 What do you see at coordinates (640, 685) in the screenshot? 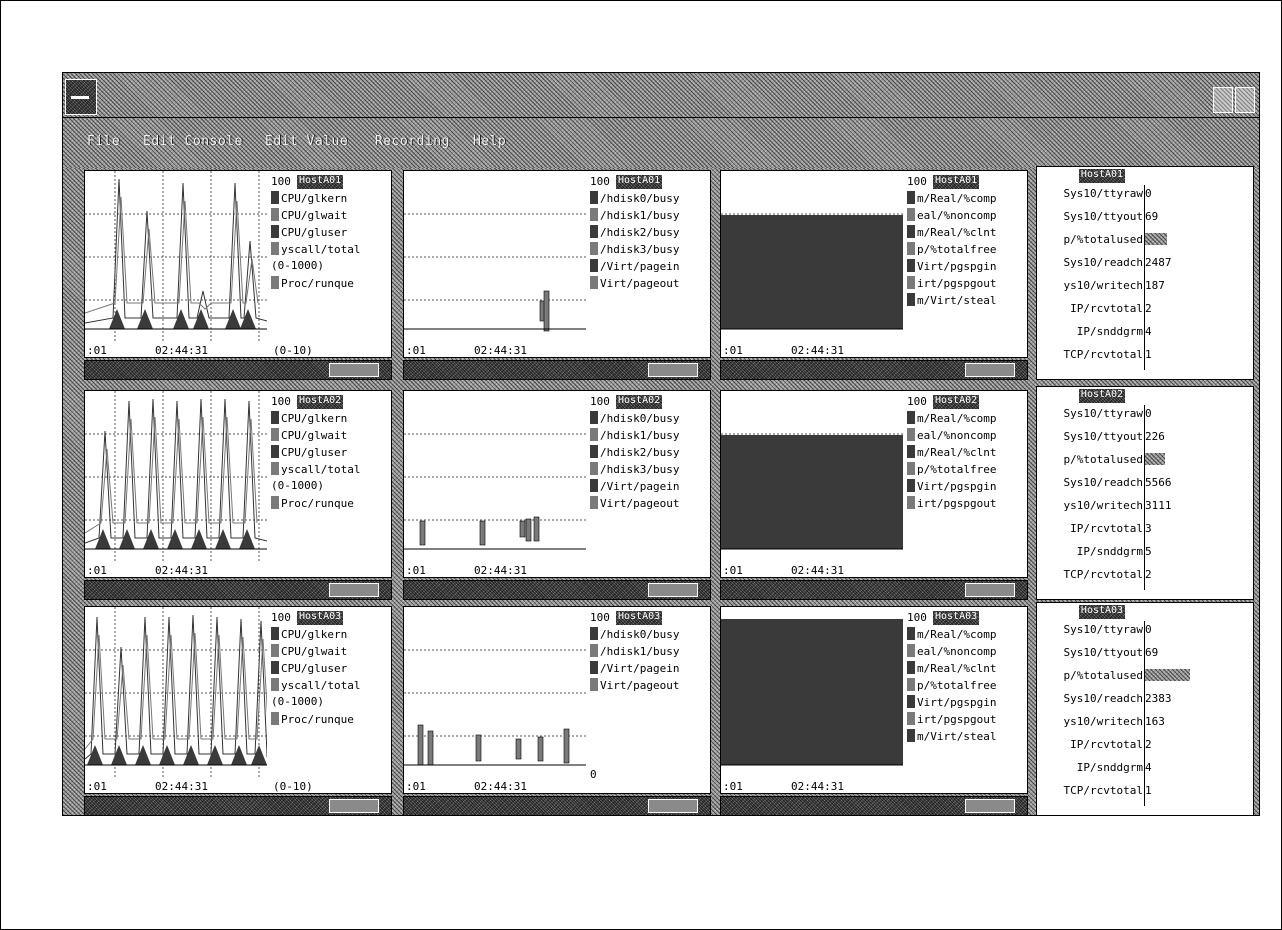
I see `legend-label: Virt/pageout` at bounding box center [640, 685].